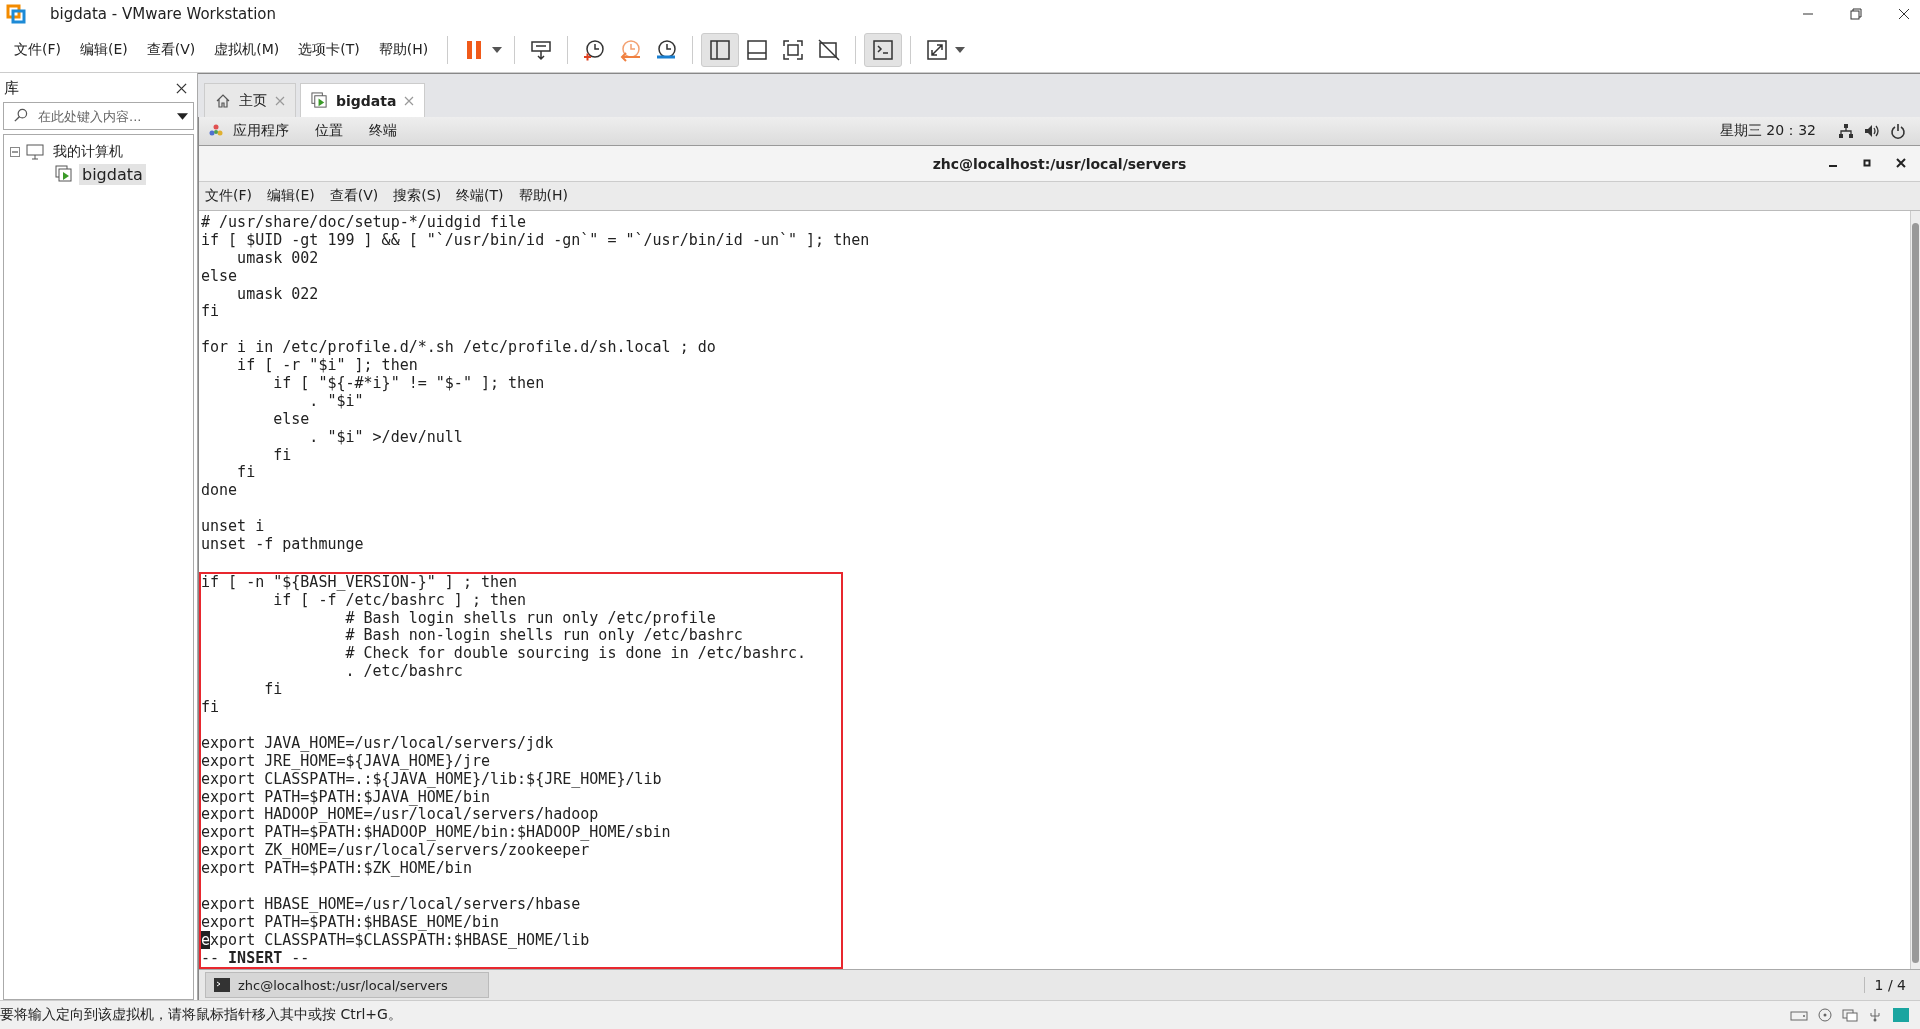 The image size is (1920, 1029). What do you see at coordinates (543, 636) in the screenshot?
I see `code-line: # Bash non-login shells run only /etc/bashrc` at bounding box center [543, 636].